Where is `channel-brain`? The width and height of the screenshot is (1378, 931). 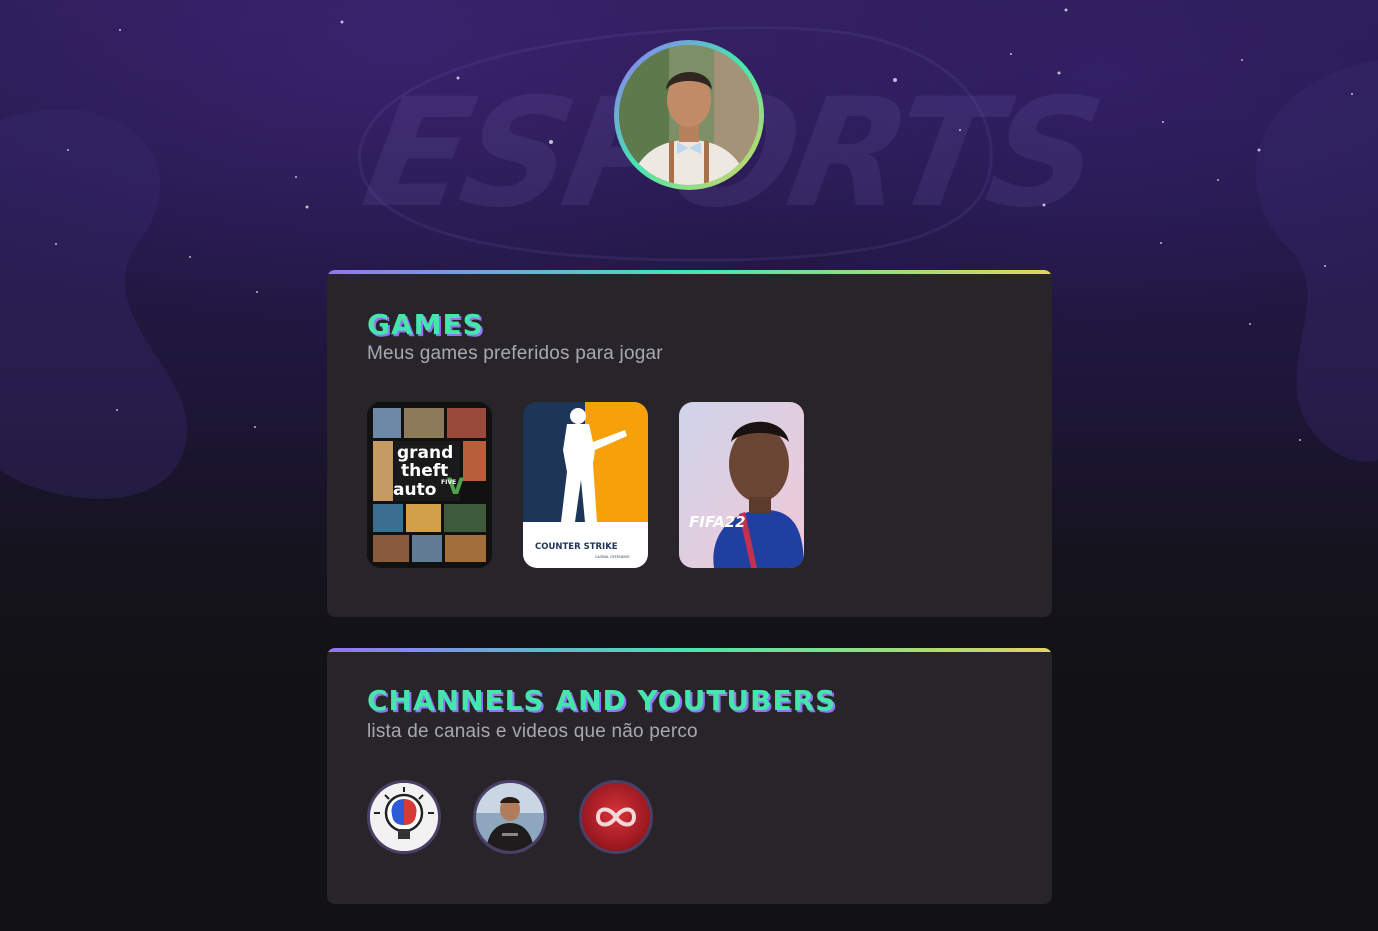
channel-brain is located at coordinates (404, 817).